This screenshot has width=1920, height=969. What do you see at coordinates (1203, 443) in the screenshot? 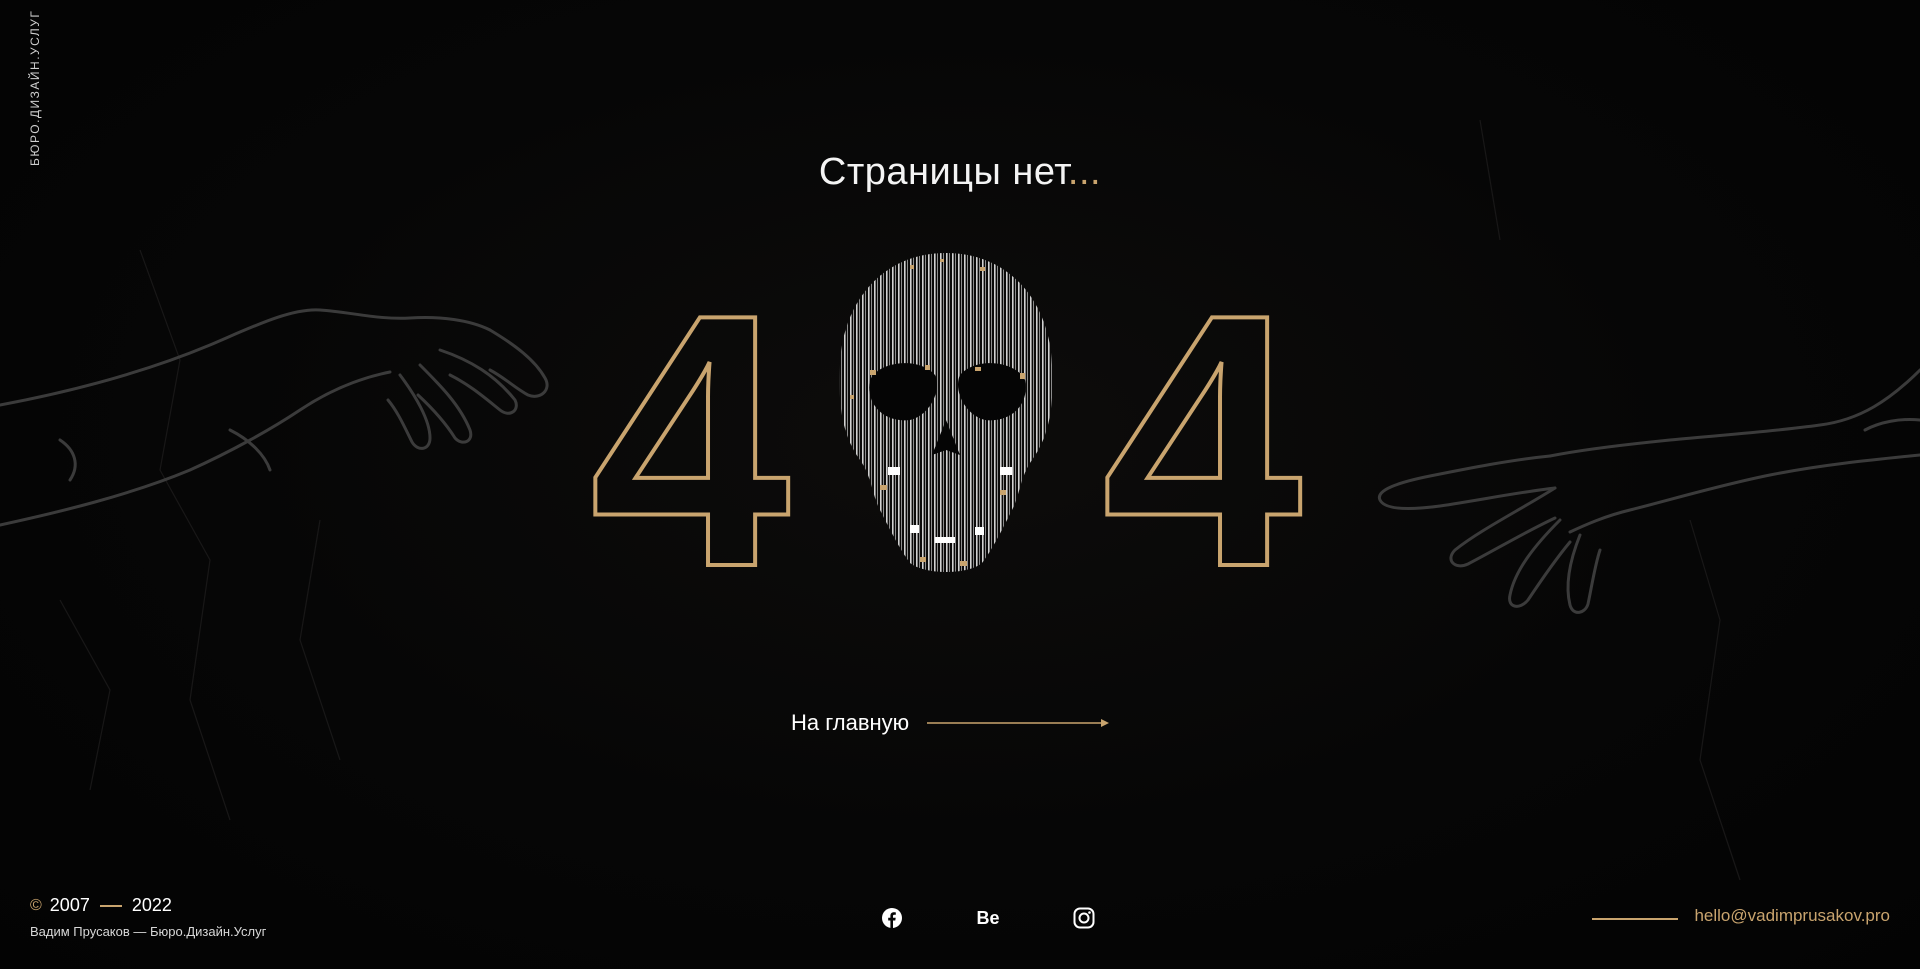
I see `error-digit-right: 4` at bounding box center [1203, 443].